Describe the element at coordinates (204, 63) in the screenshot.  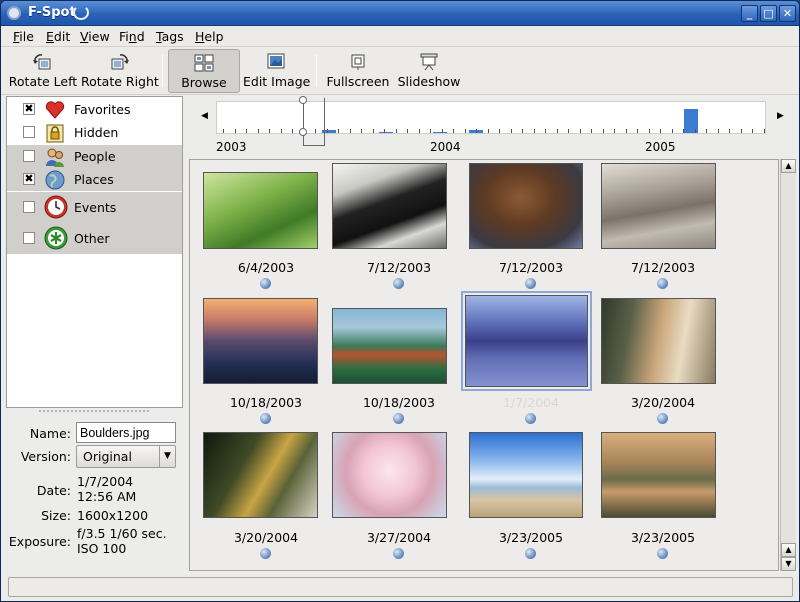
I see `browse-icon` at that location.